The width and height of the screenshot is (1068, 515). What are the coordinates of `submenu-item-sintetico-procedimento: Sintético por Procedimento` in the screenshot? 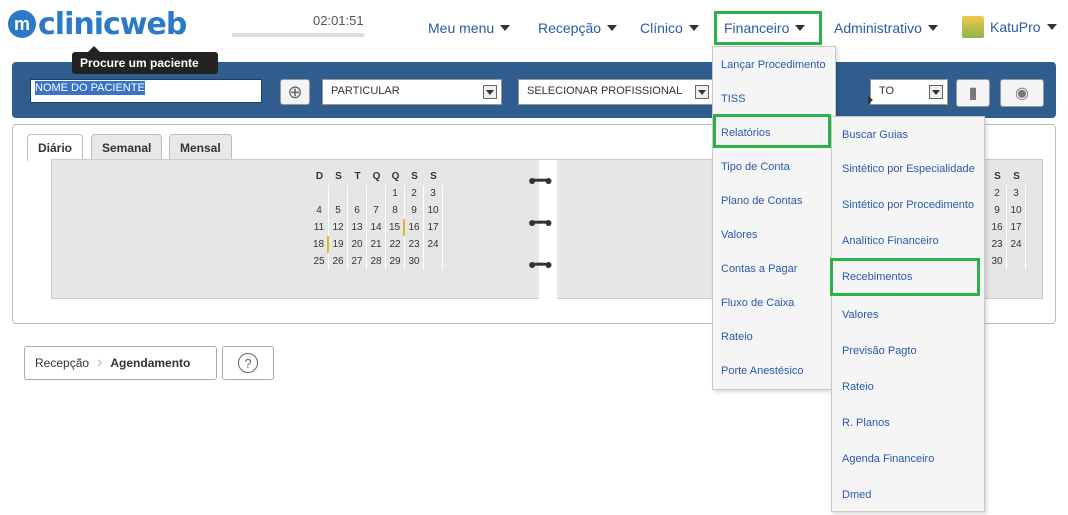 It's located at (908, 205).